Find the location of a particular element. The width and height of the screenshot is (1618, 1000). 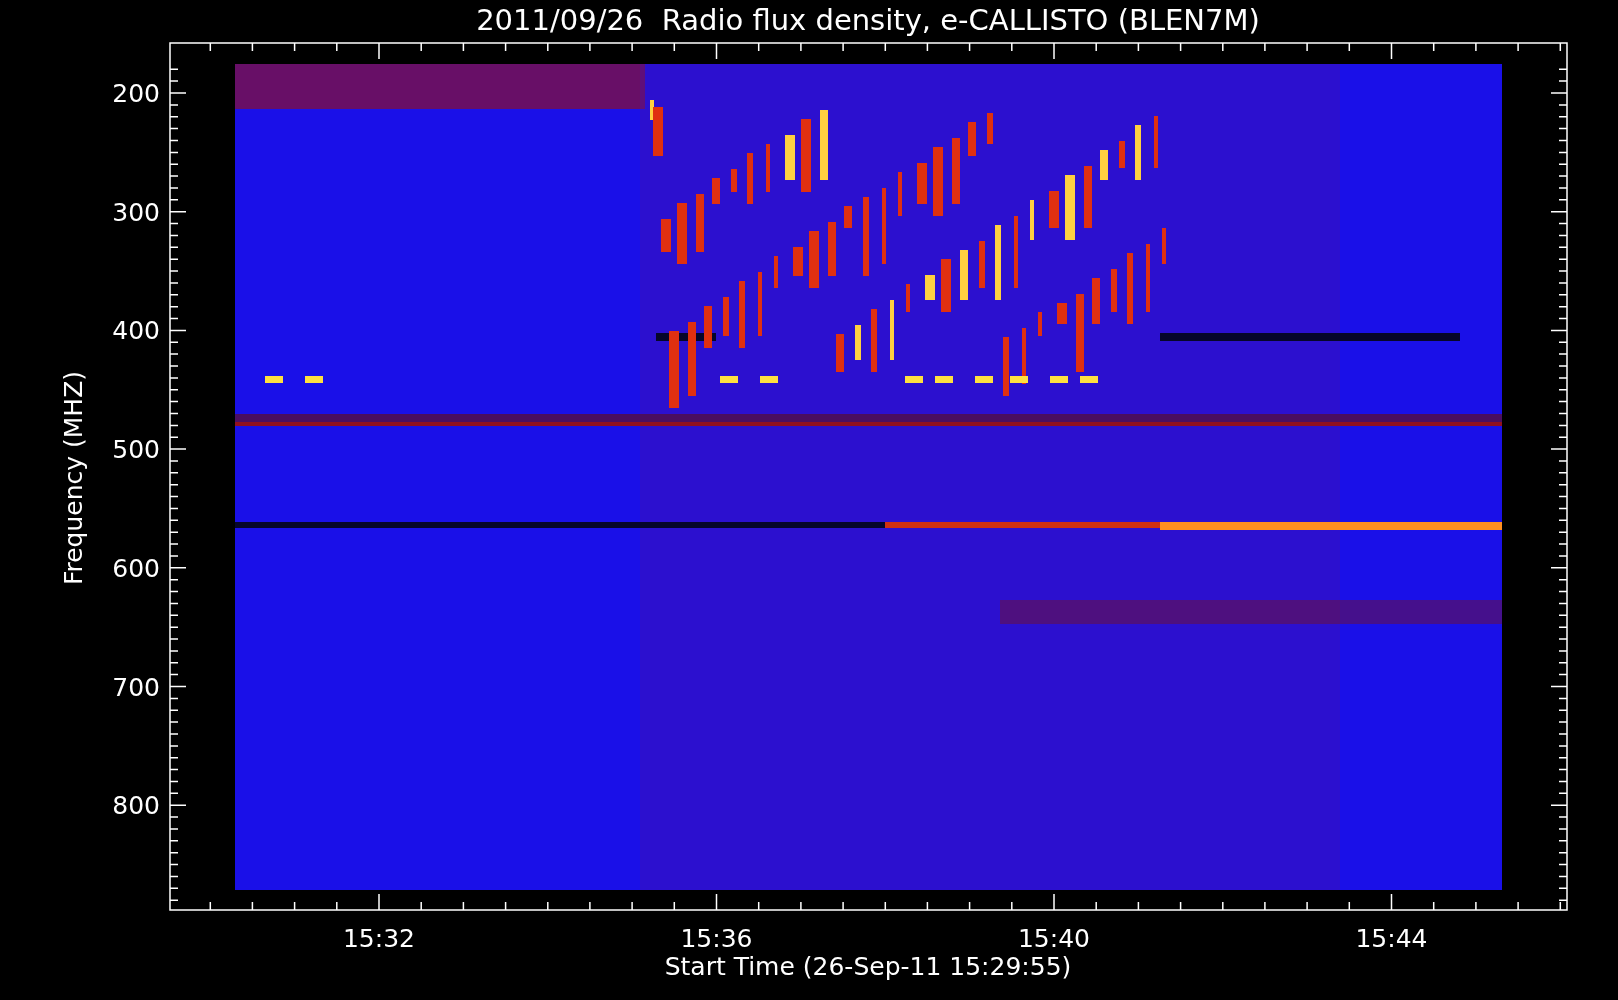

x-tick-label: 15:32 is located at coordinates (379, 938).